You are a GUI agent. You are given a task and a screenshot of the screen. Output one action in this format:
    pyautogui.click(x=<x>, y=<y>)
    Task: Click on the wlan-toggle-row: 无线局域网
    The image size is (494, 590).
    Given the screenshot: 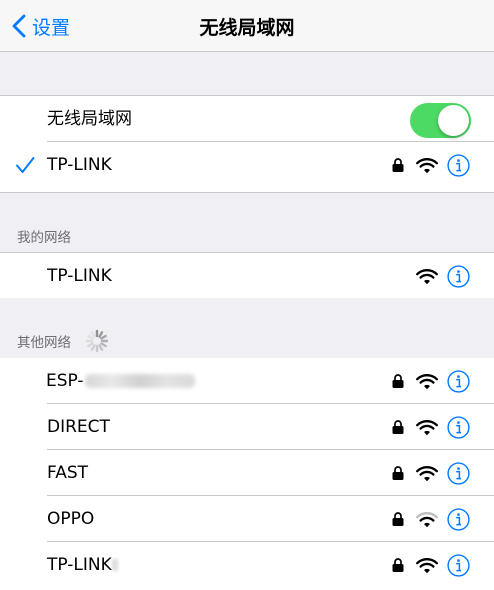 What is the action you would take?
    pyautogui.click(x=247, y=119)
    